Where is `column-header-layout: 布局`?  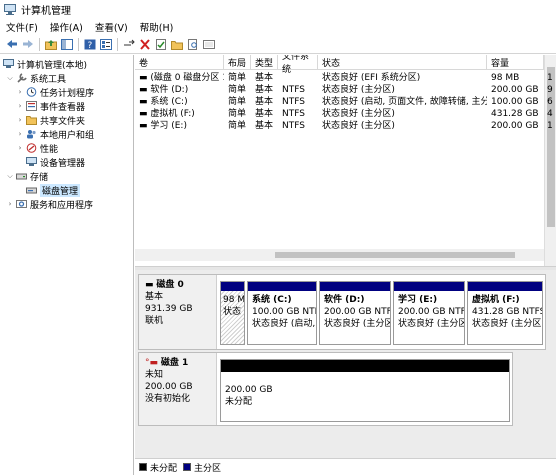 column-header-layout: 布局 is located at coordinates (237, 62).